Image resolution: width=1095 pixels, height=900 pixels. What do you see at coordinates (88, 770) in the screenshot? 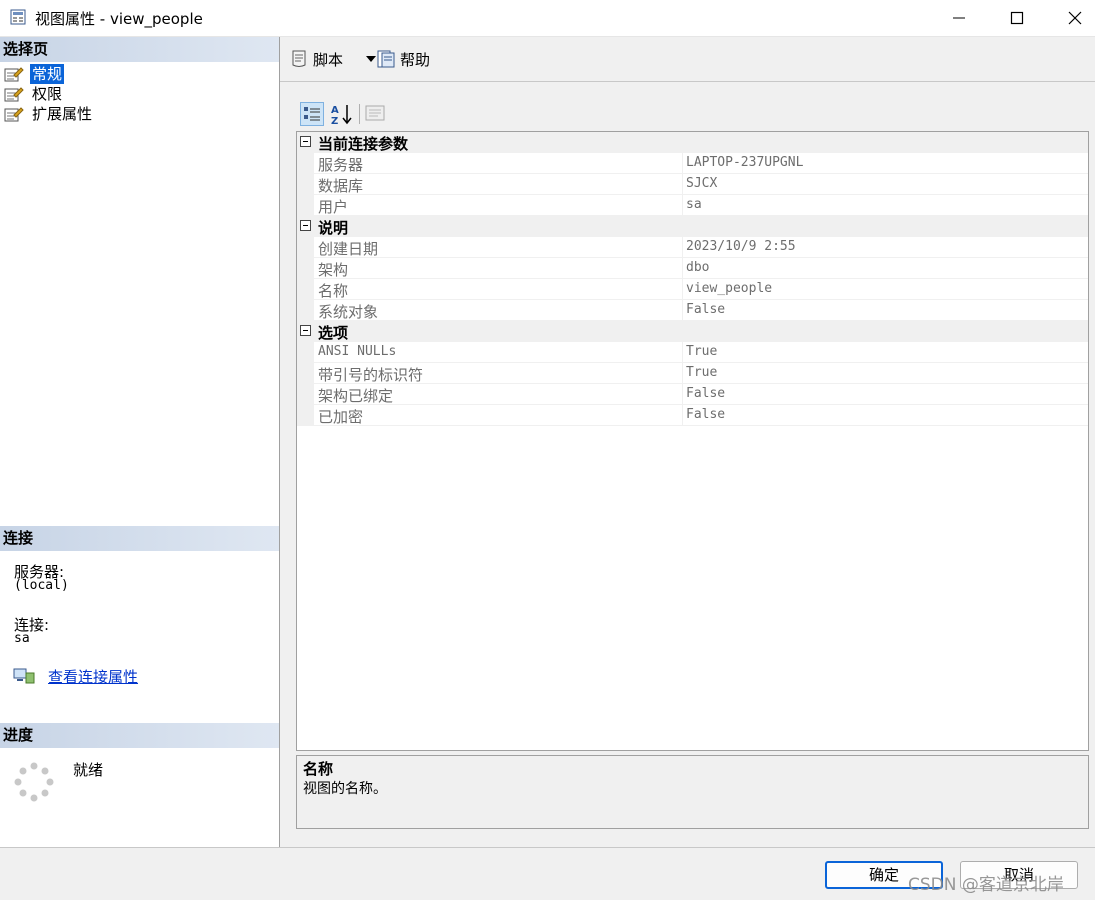
I see `progress-status: 就绪` at bounding box center [88, 770].